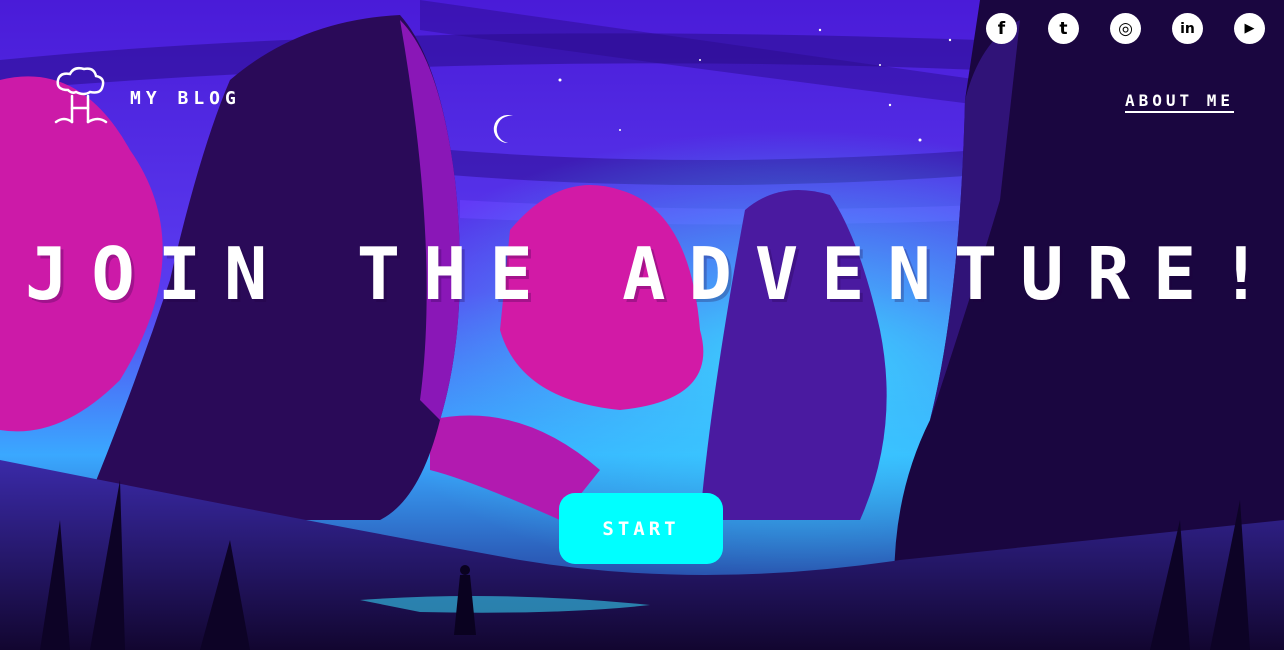  I want to click on hero-title: JOIN THE ADVENTURE!, so click(654, 274).